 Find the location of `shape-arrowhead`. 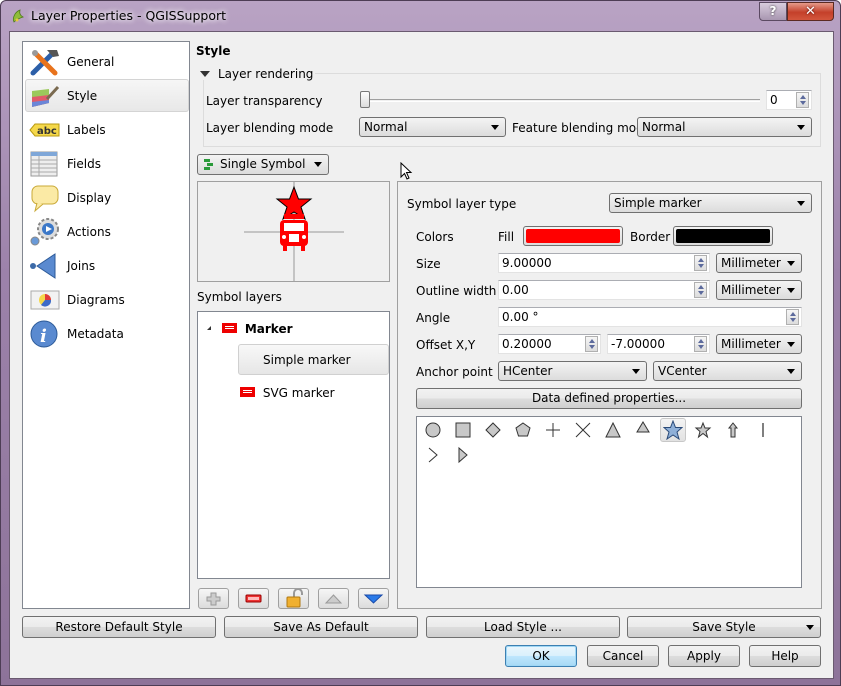

shape-arrowhead is located at coordinates (433, 455).